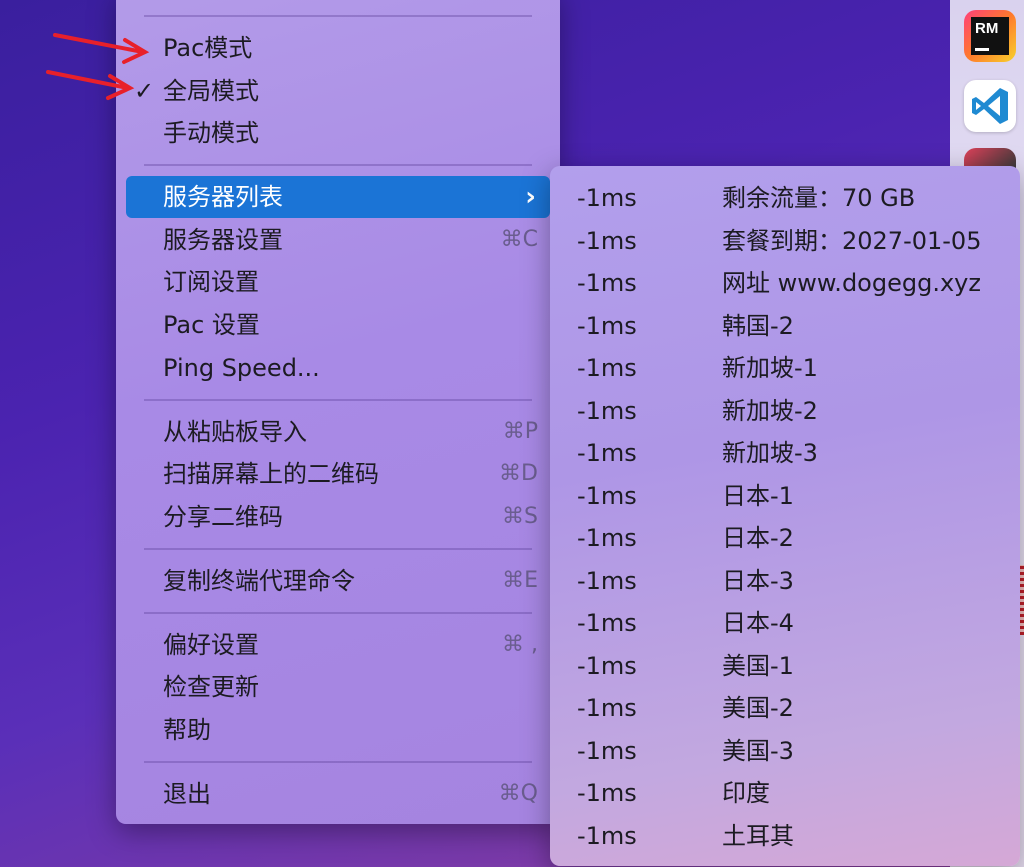  I want to click on server-name: 新加坡-2, so click(770, 411).